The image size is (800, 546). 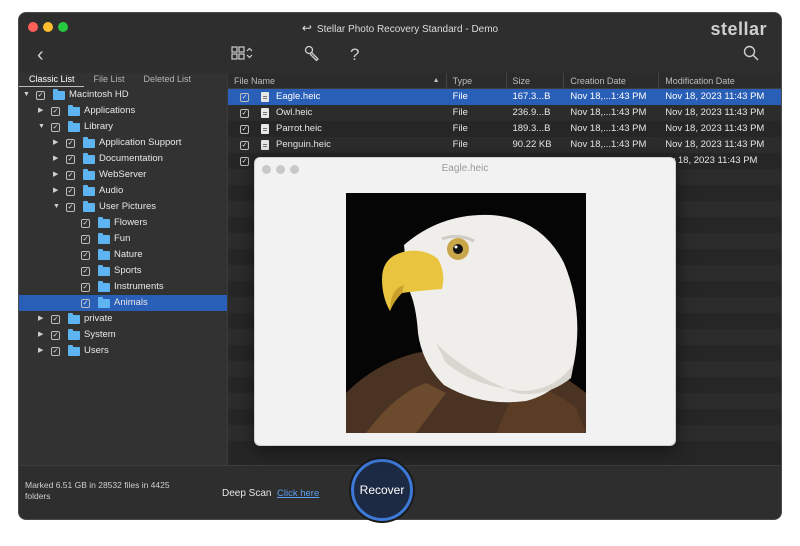 I want to click on column-file-name: File Name ▲, so click(x=337, y=80).